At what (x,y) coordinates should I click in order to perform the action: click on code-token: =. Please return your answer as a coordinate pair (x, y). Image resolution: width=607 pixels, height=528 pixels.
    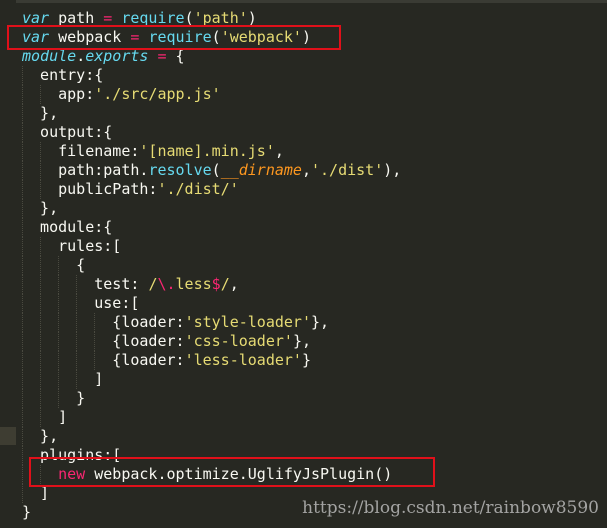
    Looking at the image, I should click on (162, 56).